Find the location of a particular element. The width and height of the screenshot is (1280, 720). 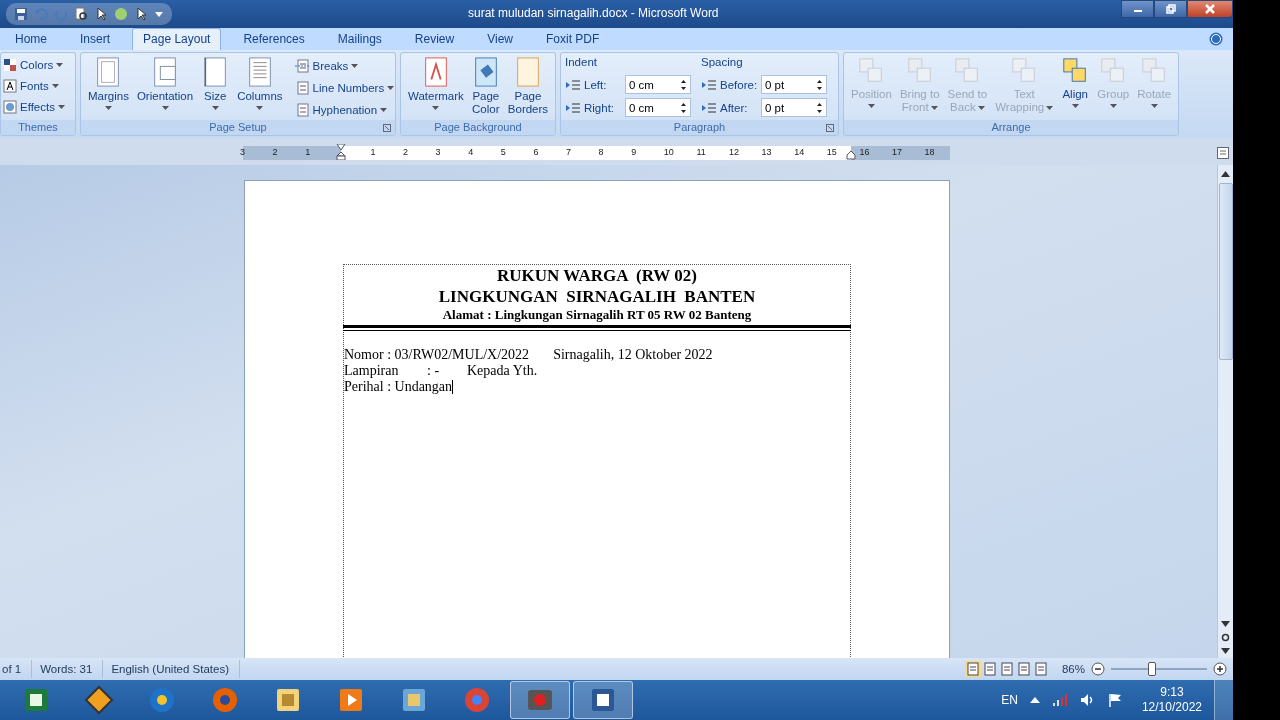

theme-button: Fonts is located at coordinates (31, 85).